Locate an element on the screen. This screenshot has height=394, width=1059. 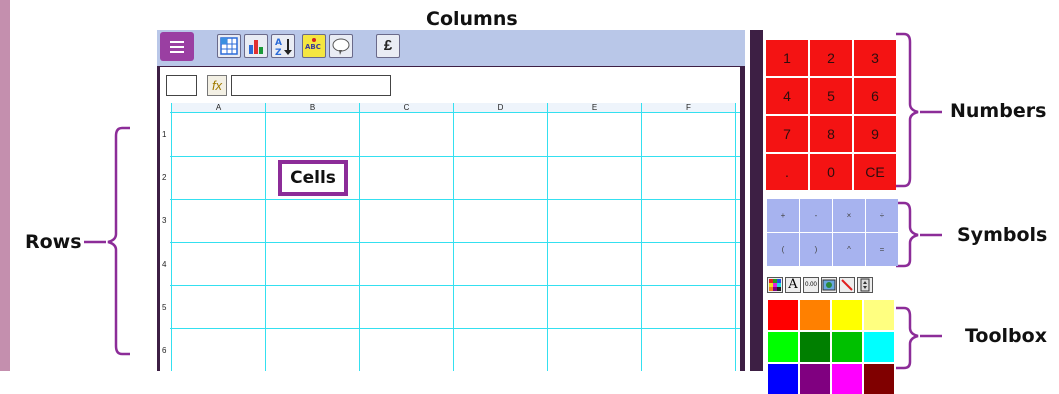
table-button is located at coordinates (229, 46).